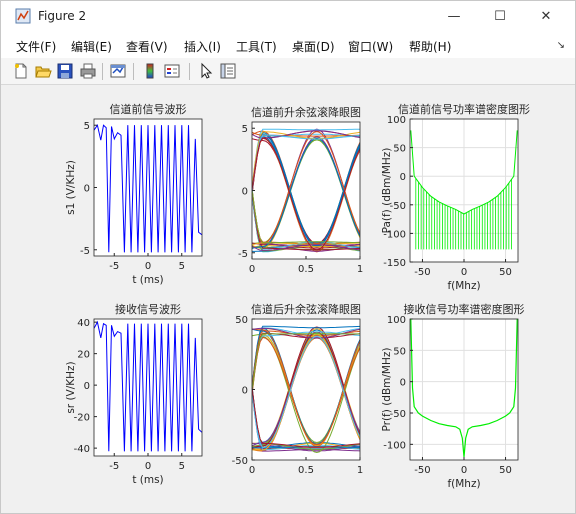  What do you see at coordinates (206, 71) in the screenshot?
I see `pointer-icon` at bounding box center [206, 71].